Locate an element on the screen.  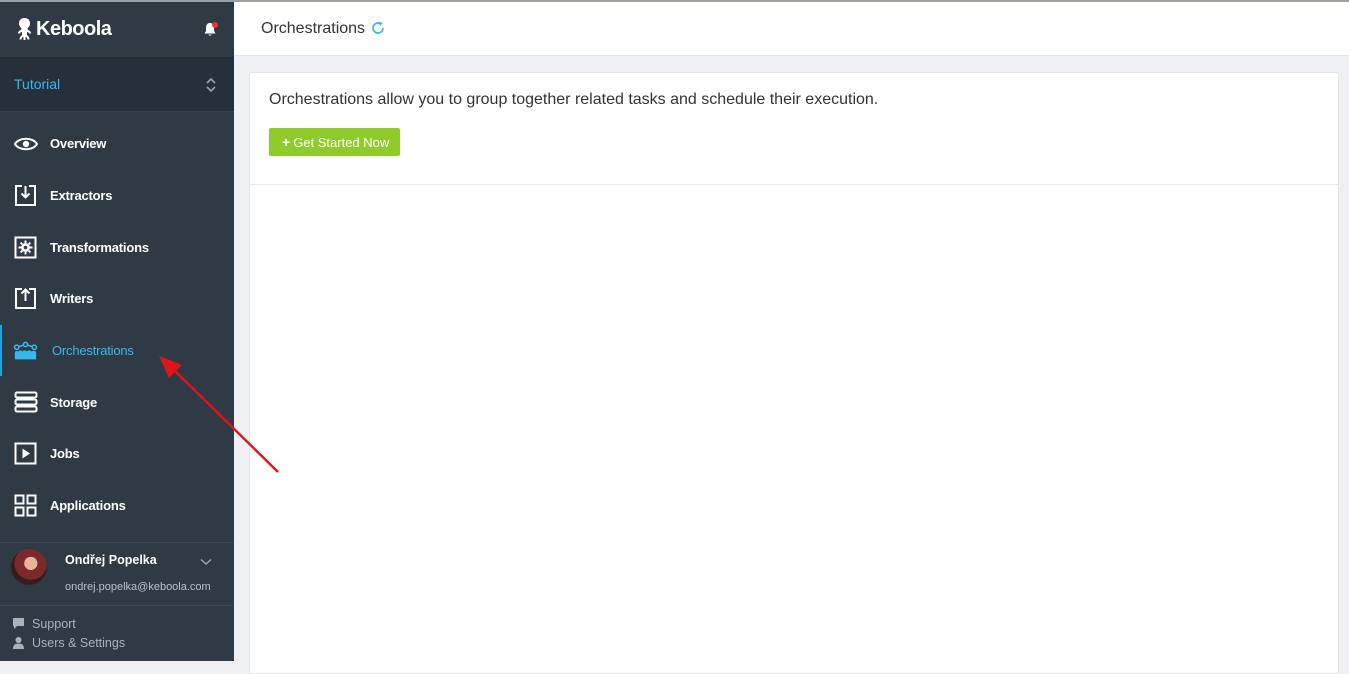
play-box-icon is located at coordinates (25, 453).